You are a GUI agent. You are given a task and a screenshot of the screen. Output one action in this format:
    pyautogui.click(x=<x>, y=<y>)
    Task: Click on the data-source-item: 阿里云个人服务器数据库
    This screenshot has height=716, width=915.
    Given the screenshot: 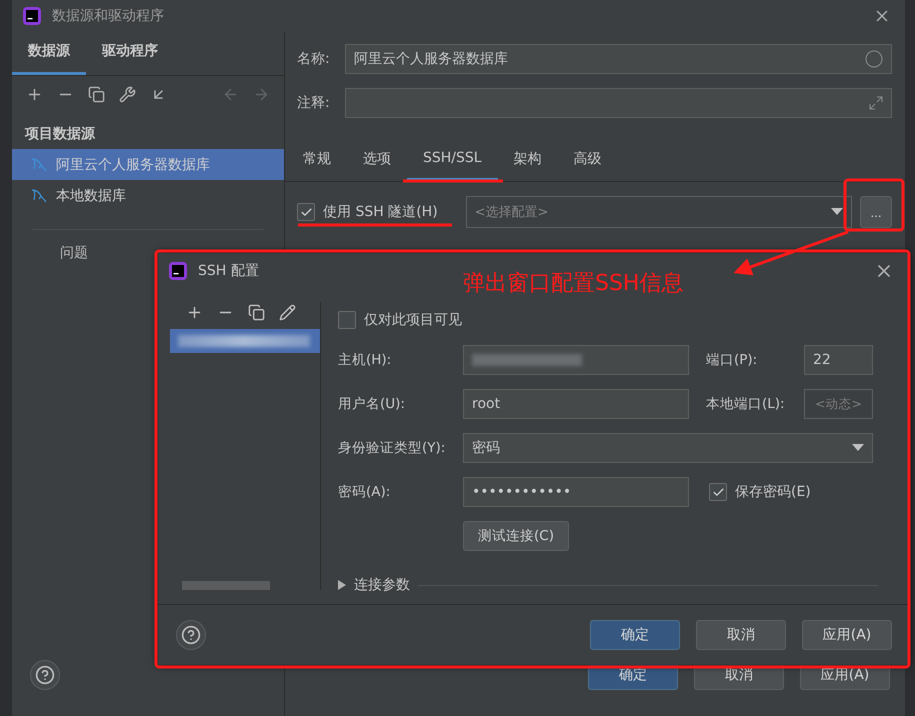 What is the action you would take?
    pyautogui.click(x=148, y=164)
    